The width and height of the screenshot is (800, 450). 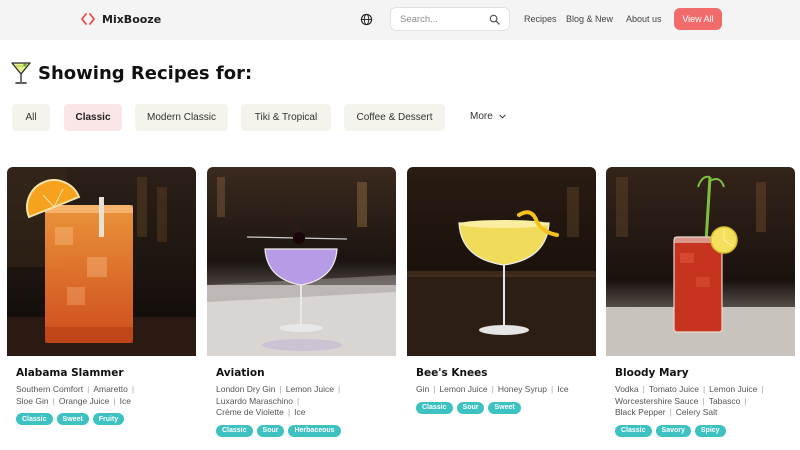 What do you see at coordinates (88, 19) in the screenshot?
I see `code-brackets-icon` at bounding box center [88, 19].